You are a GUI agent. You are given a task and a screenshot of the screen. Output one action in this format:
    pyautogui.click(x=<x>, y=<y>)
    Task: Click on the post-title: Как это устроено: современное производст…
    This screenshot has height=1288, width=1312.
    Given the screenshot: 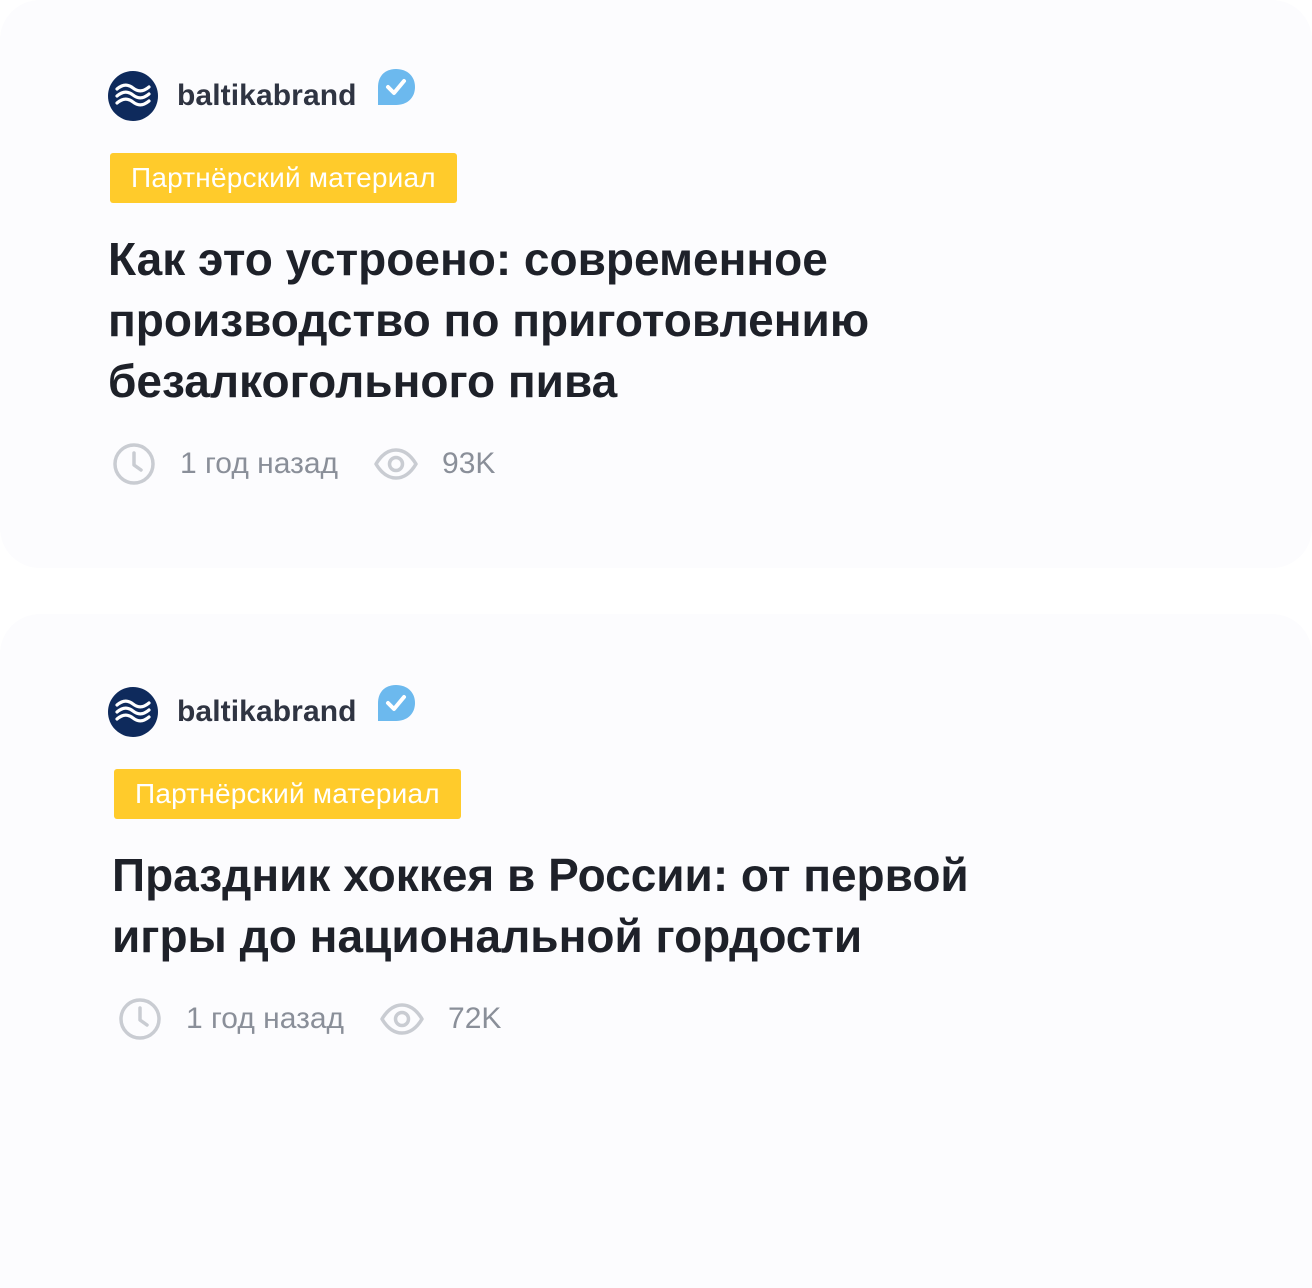 What is the action you would take?
    pyautogui.click(x=568, y=320)
    